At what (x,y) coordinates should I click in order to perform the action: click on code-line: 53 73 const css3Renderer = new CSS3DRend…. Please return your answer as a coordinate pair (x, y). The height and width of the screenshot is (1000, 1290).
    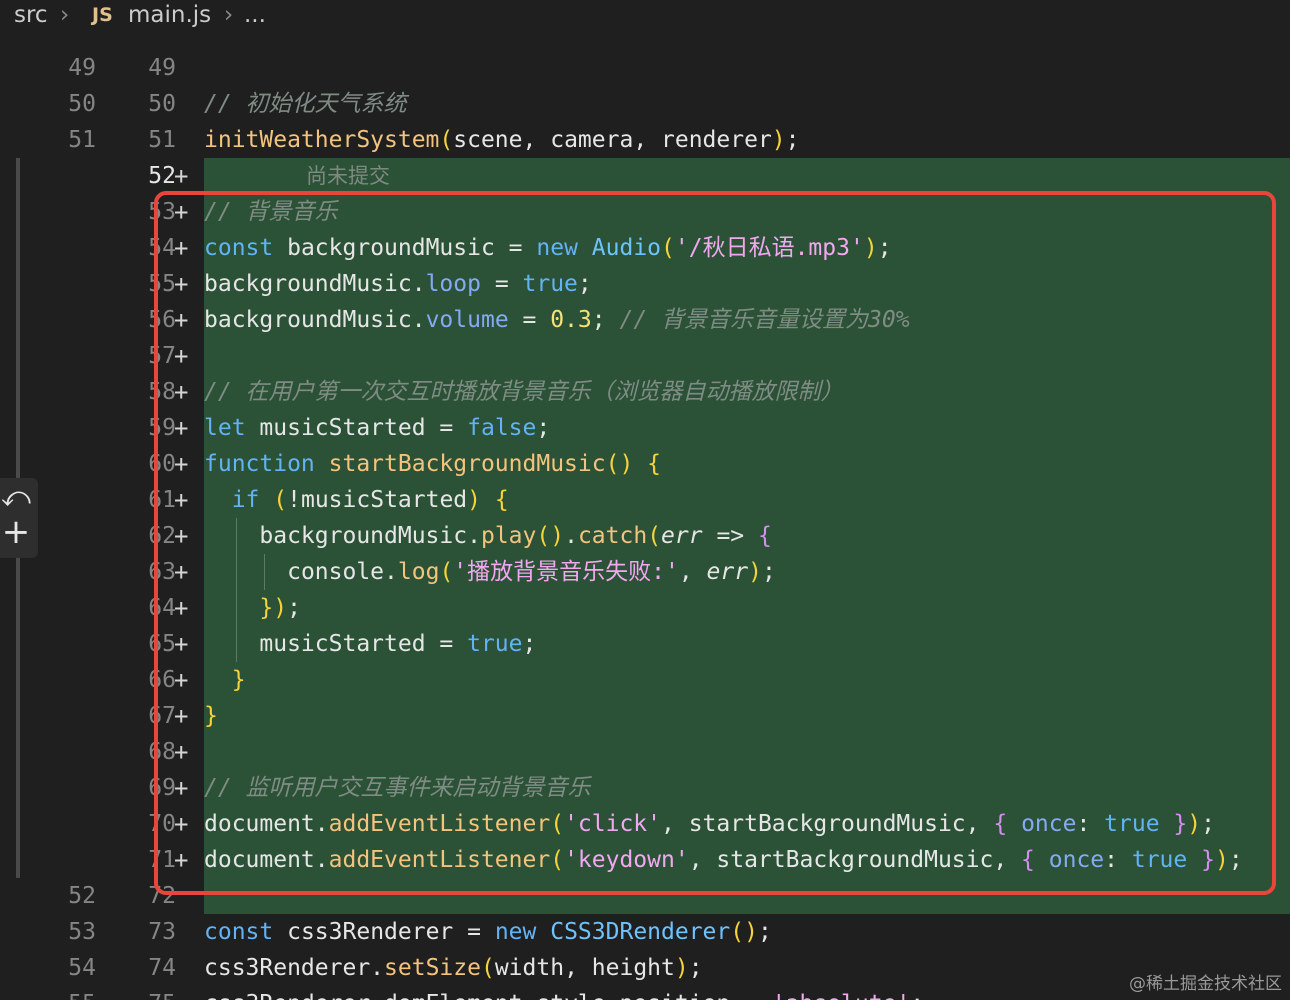
    Looking at the image, I should click on (645, 932).